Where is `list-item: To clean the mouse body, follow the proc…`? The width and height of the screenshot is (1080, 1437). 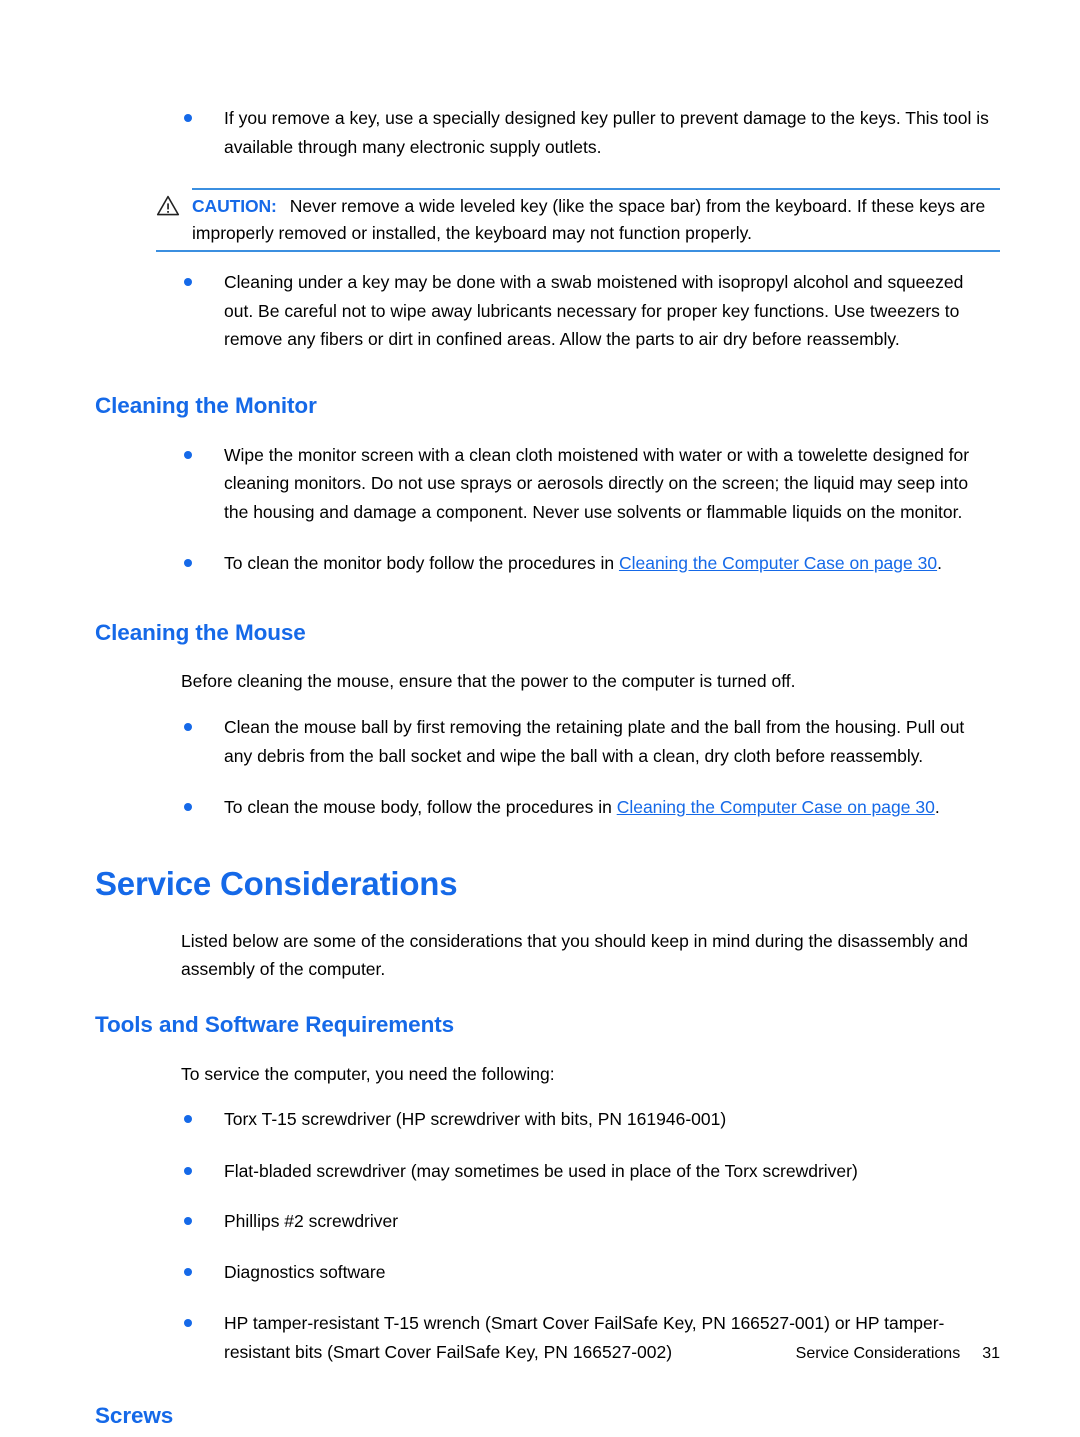
list-item: To clean the mouse body, follow the proc… is located at coordinates (630, 807).